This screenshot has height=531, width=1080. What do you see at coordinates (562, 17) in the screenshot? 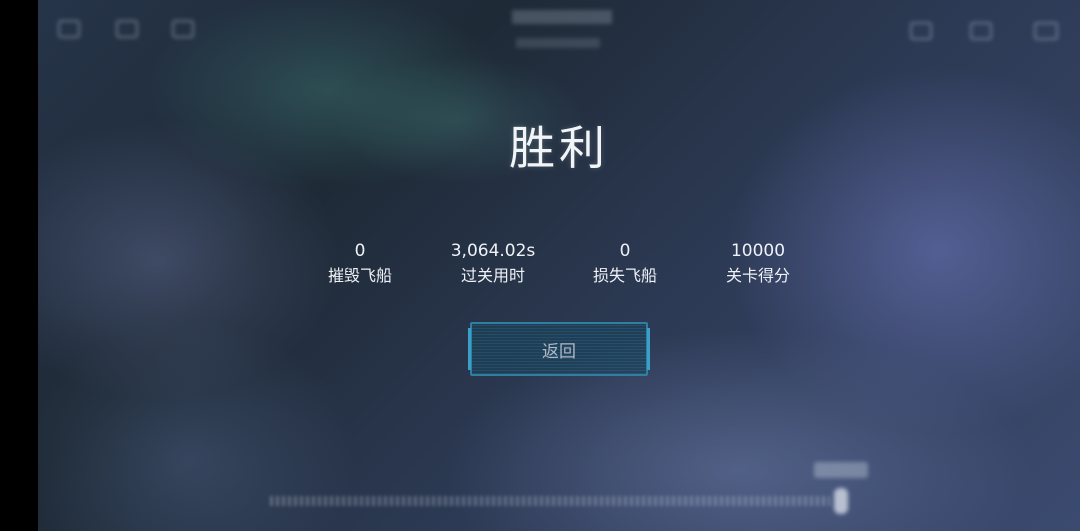
I see `hud-level-indicator` at bounding box center [562, 17].